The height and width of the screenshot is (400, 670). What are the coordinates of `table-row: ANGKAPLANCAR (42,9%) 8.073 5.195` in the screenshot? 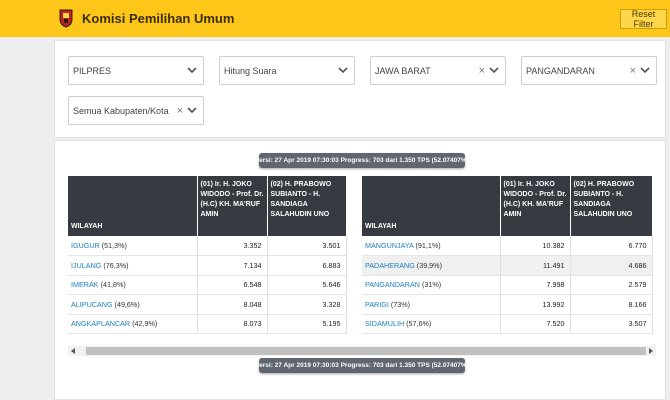 It's located at (207, 324).